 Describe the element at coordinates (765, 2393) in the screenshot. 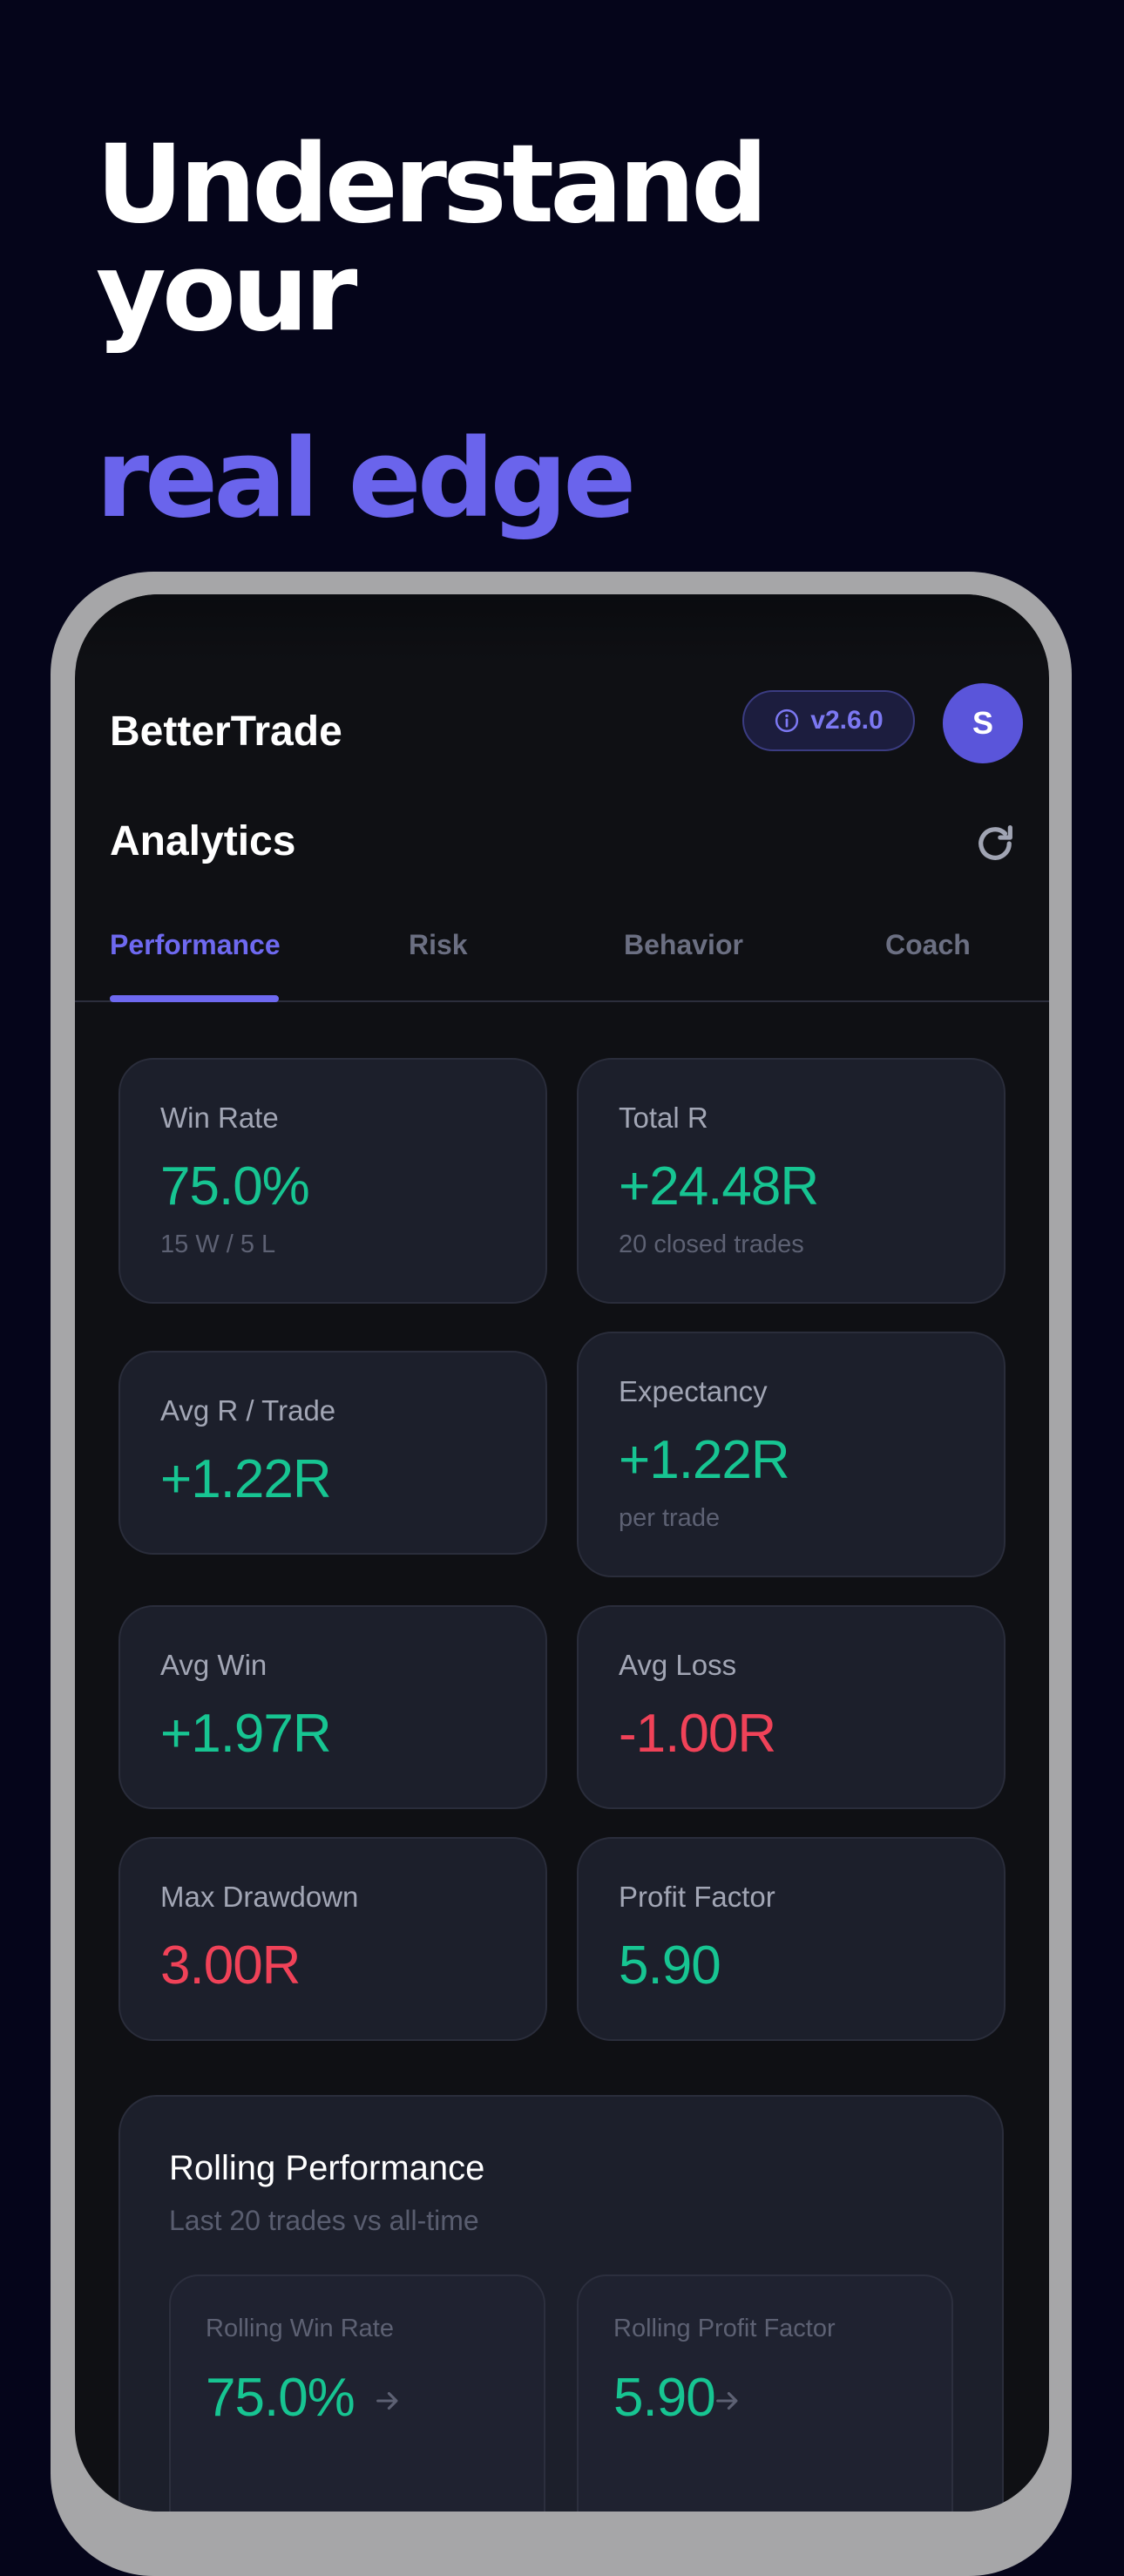

I see `rolling-profit-factor-card: Rolling Profit Factor 5.90` at that location.